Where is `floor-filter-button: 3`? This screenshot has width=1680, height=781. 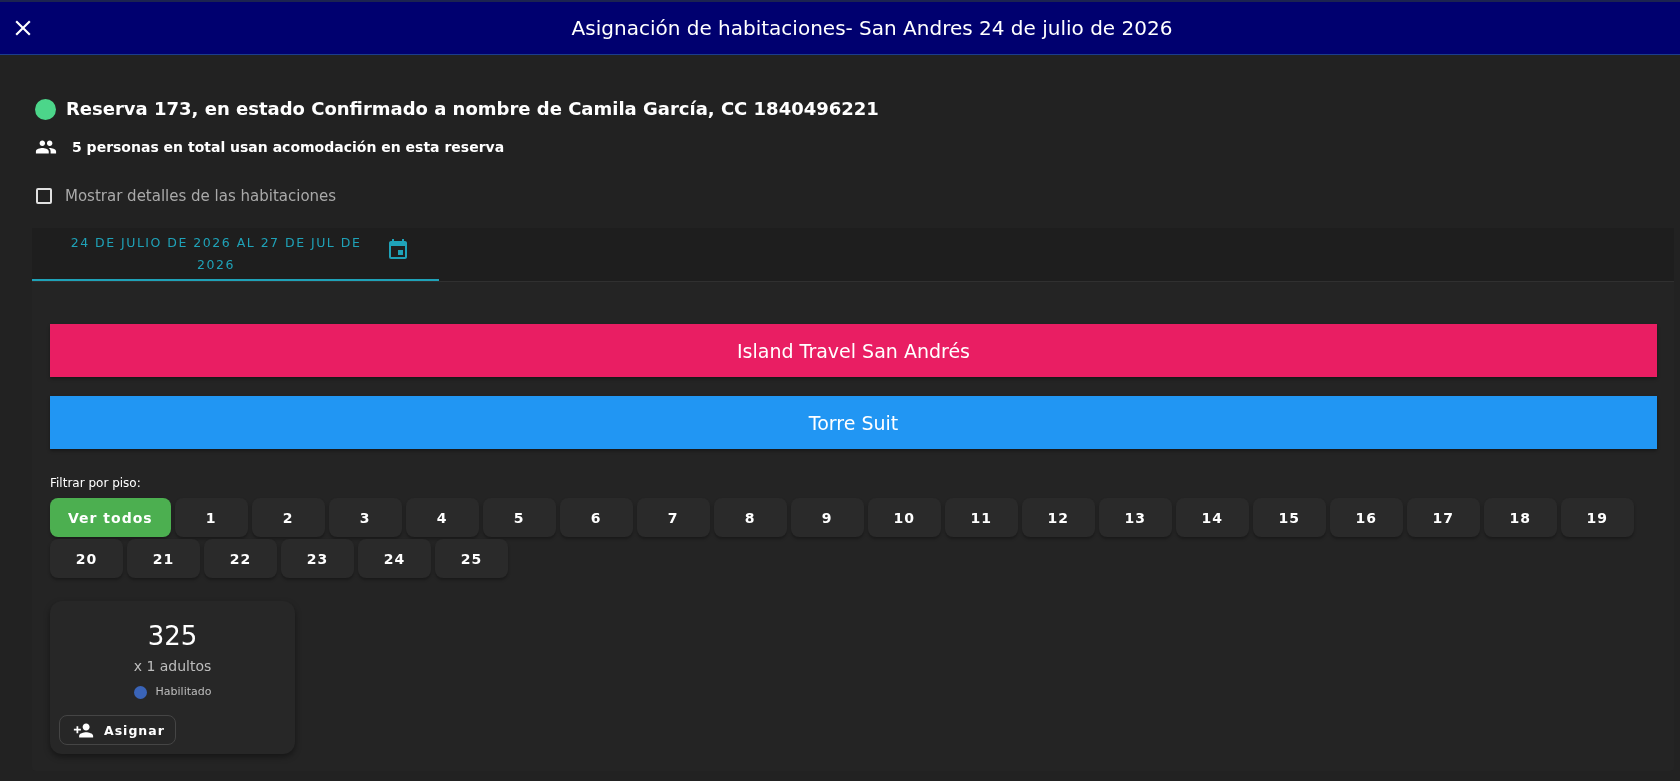
floor-filter-button: 3 is located at coordinates (365, 517).